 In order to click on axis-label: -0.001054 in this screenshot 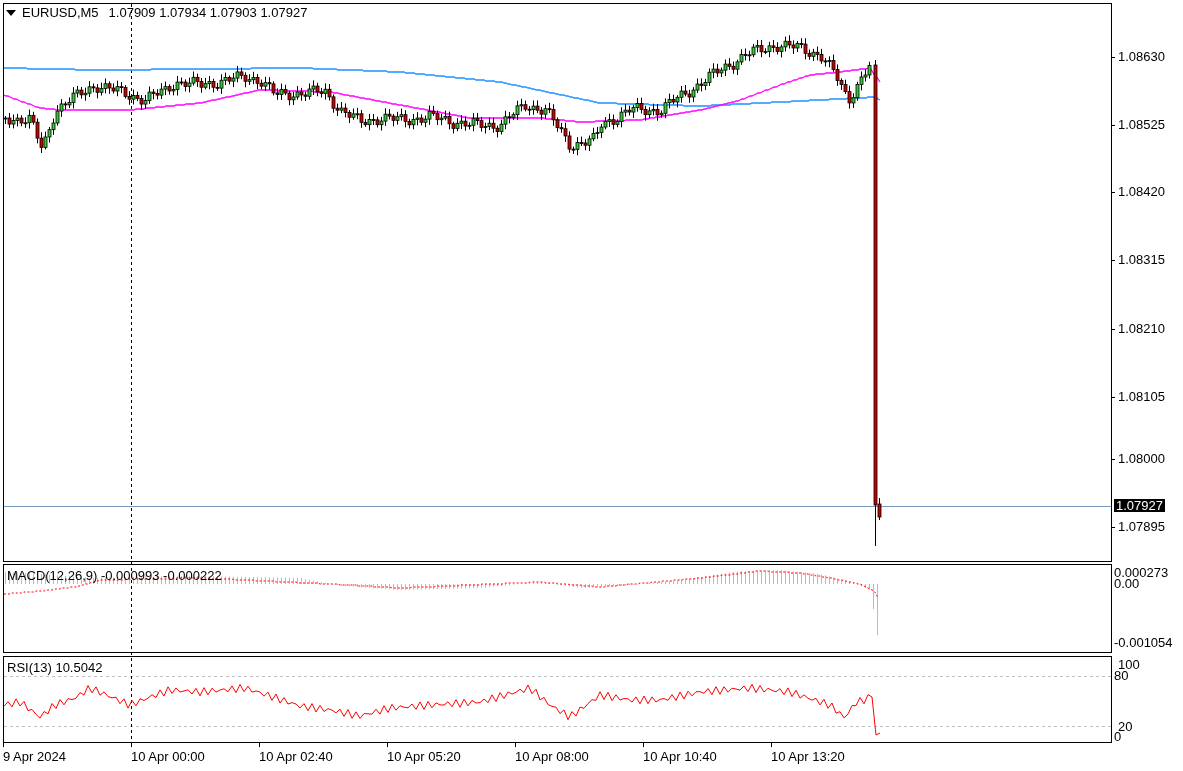, I will do `click(1143, 642)`.